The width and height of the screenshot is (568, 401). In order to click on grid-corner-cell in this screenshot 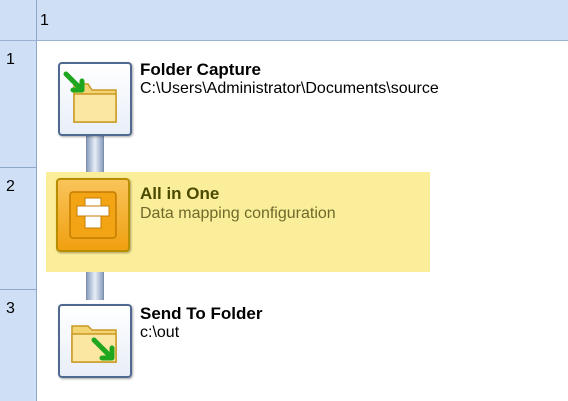, I will do `click(18, 20)`.